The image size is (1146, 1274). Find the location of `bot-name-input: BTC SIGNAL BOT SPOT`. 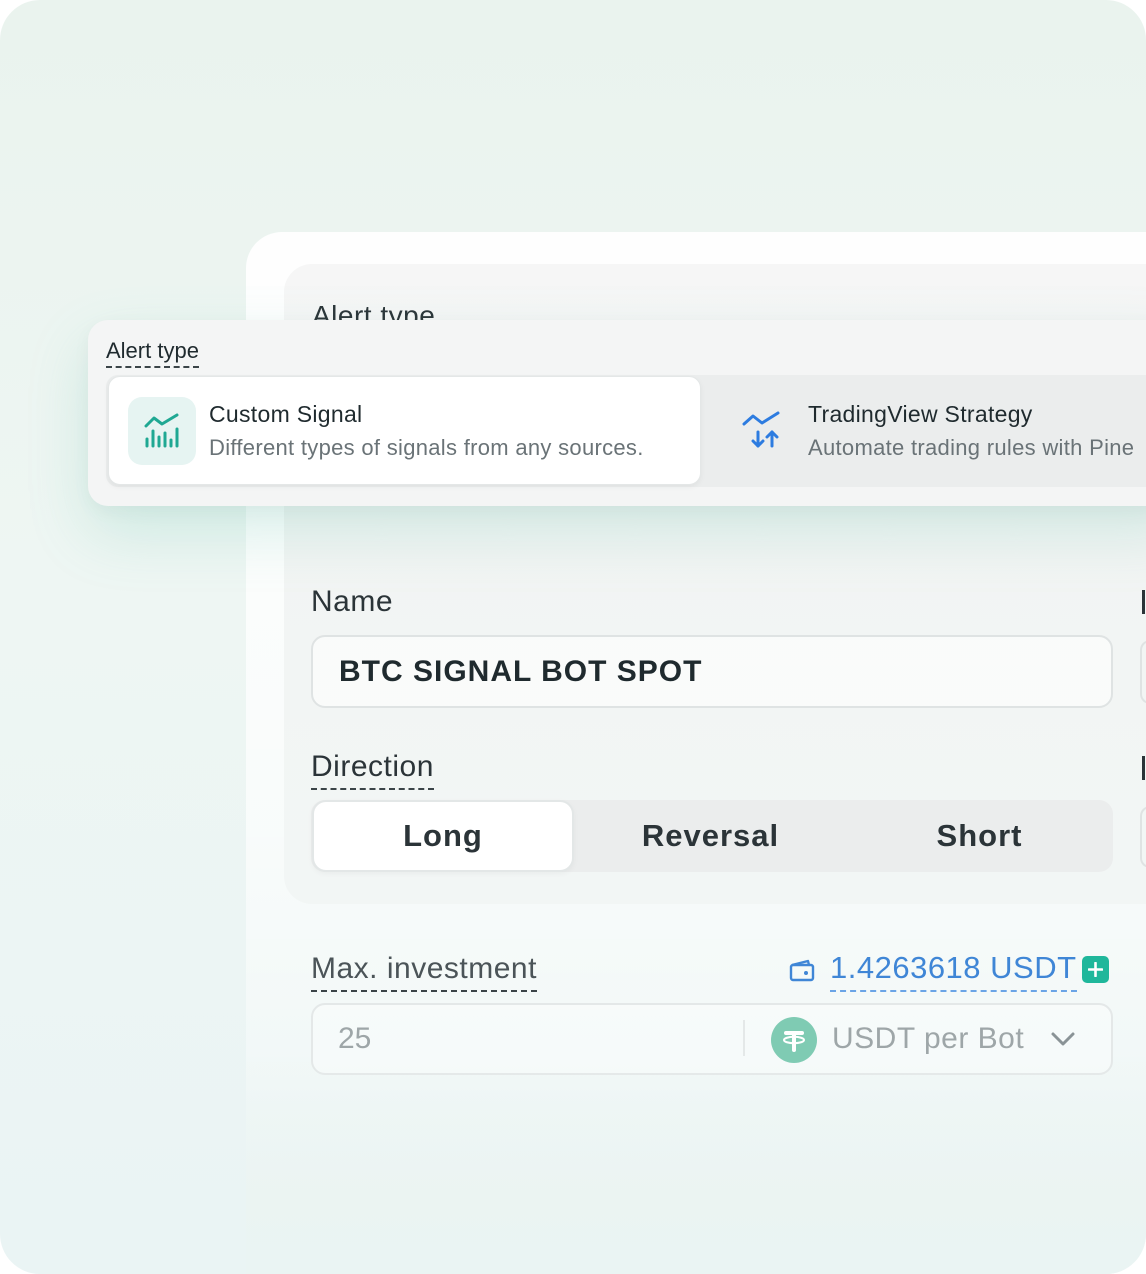

bot-name-input: BTC SIGNAL BOT SPOT is located at coordinates (712, 671).